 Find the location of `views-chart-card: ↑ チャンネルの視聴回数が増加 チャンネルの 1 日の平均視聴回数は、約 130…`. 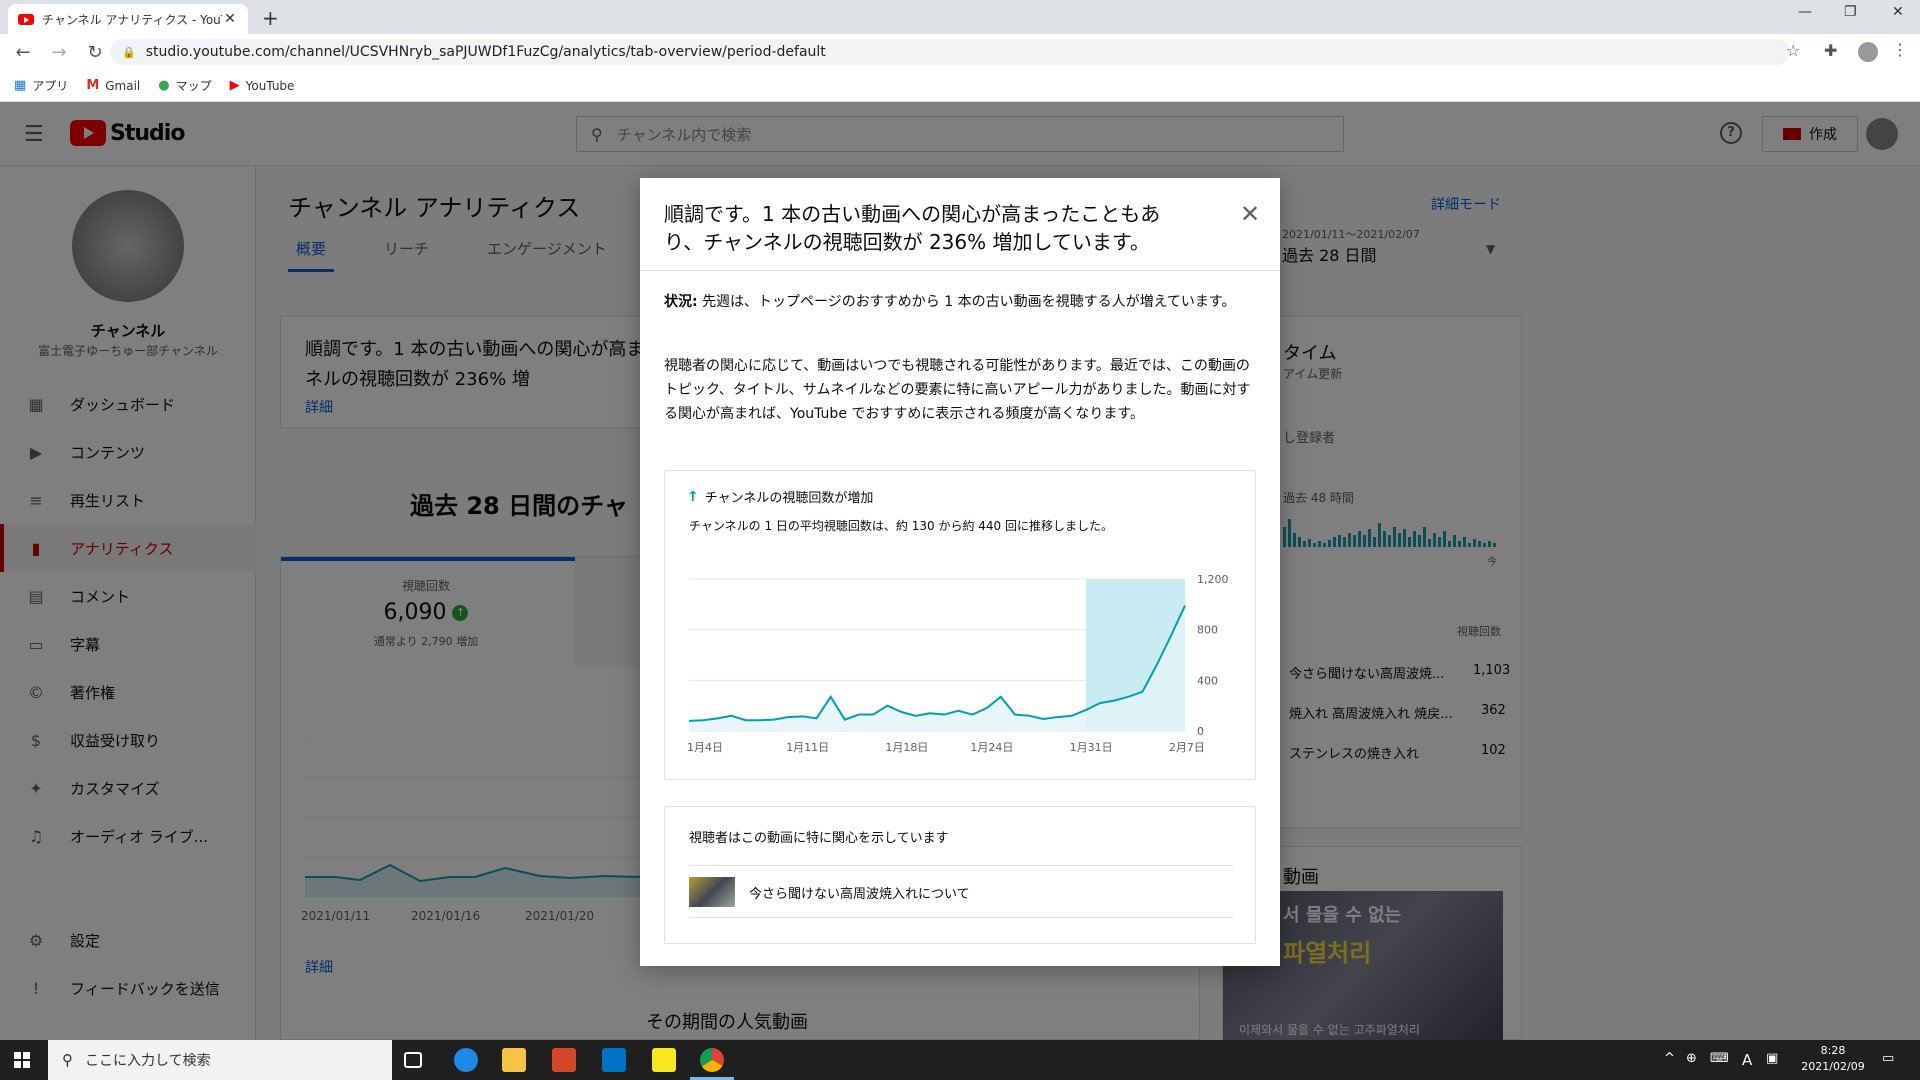

views-chart-card: ↑ チャンネルの視聴回数が増加 チャンネルの 1 日の平均視聴回数は、約 130… is located at coordinates (960, 625).